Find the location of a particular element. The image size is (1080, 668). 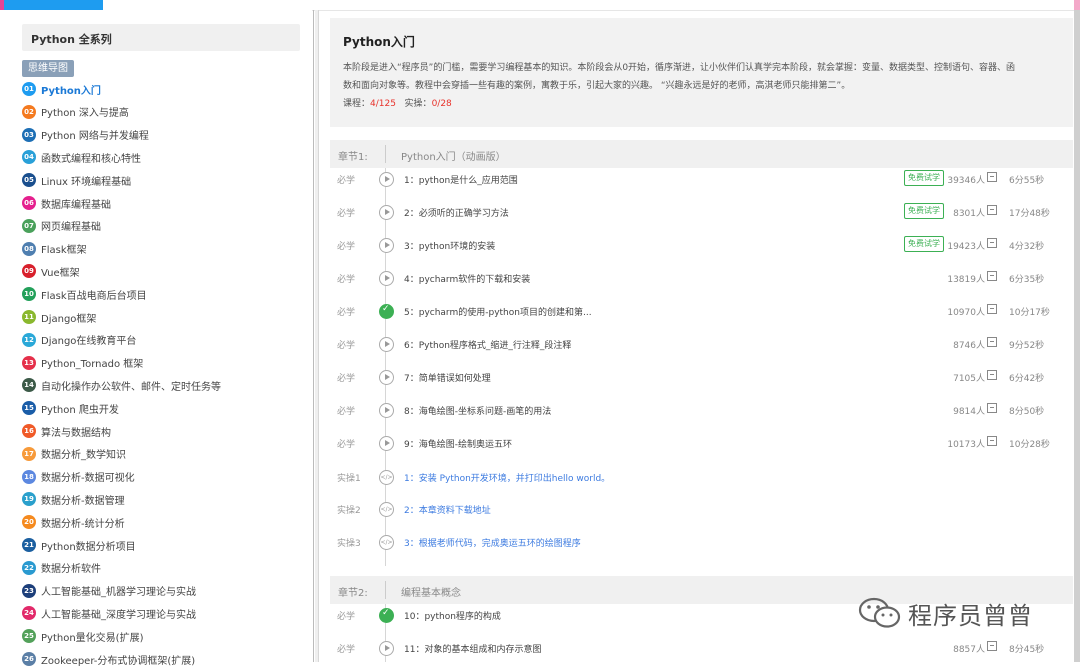

sidebar-course-item: 23 人工智能基础_机器学习理论与实战 is located at coordinates (109, 591).